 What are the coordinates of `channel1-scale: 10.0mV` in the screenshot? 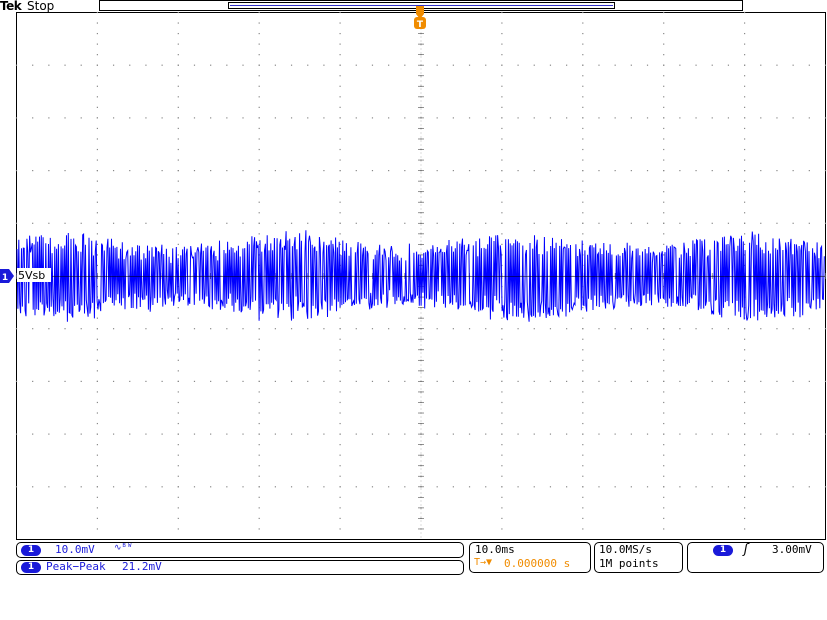 It's located at (75, 549).